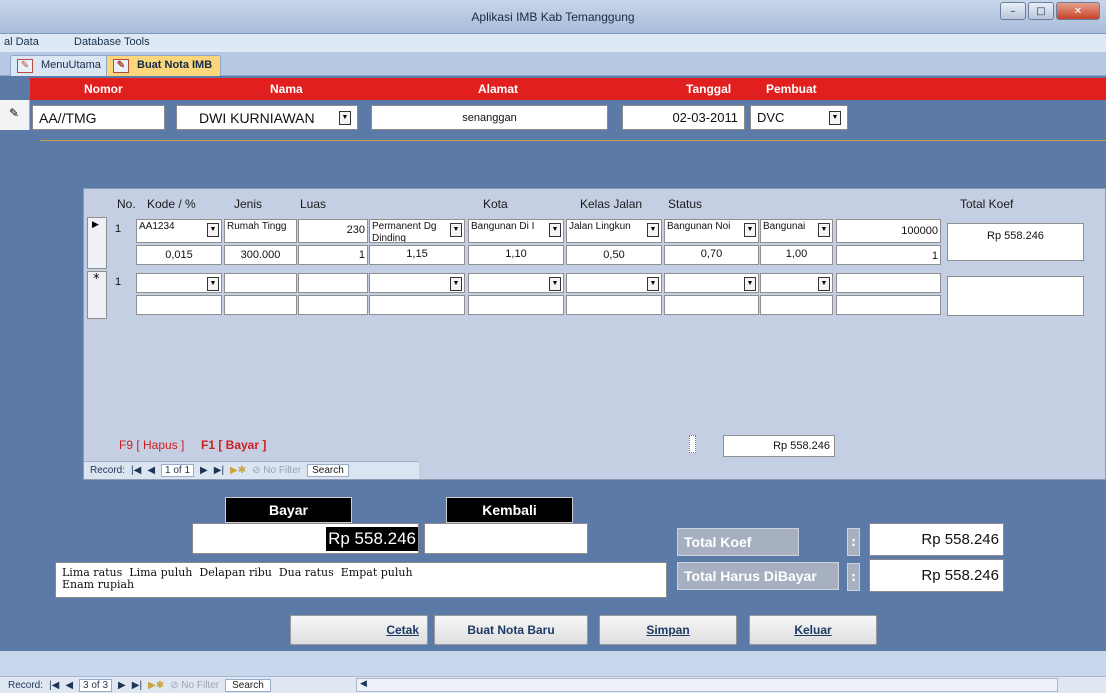  I want to click on row-selector: ▶, so click(97, 243).